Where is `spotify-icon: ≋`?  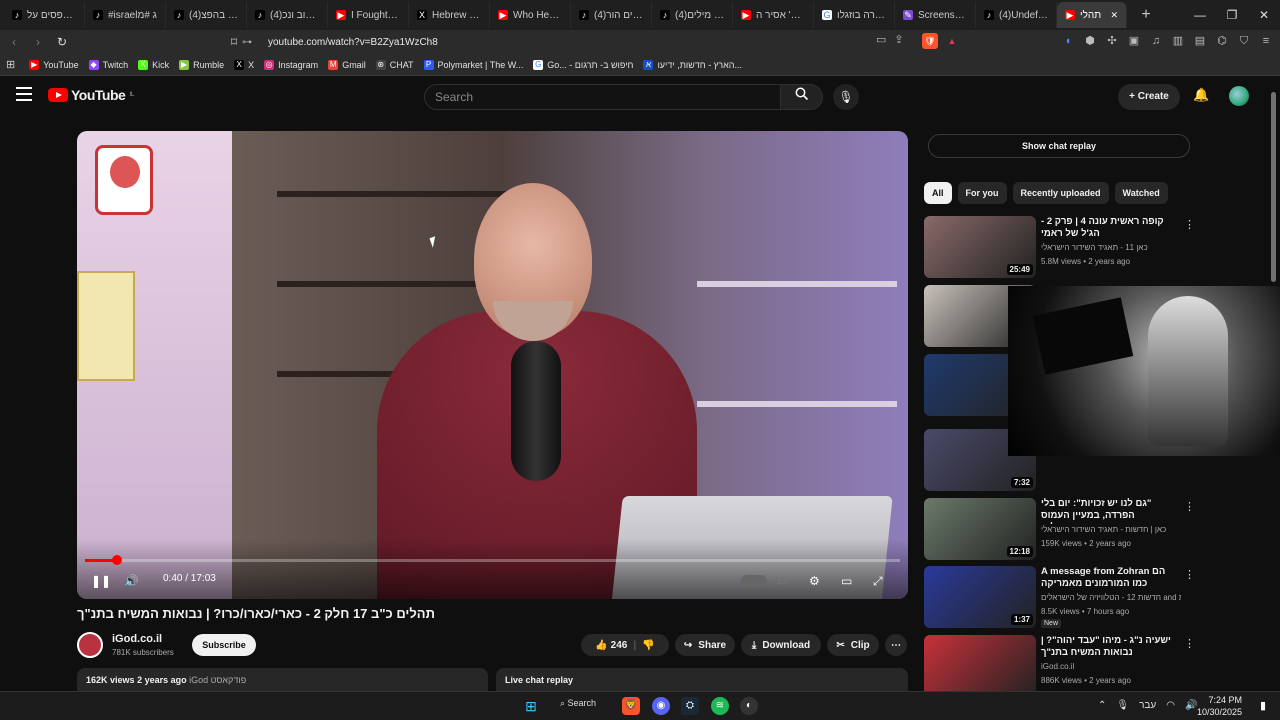
spotify-icon: ≋ is located at coordinates (720, 706).